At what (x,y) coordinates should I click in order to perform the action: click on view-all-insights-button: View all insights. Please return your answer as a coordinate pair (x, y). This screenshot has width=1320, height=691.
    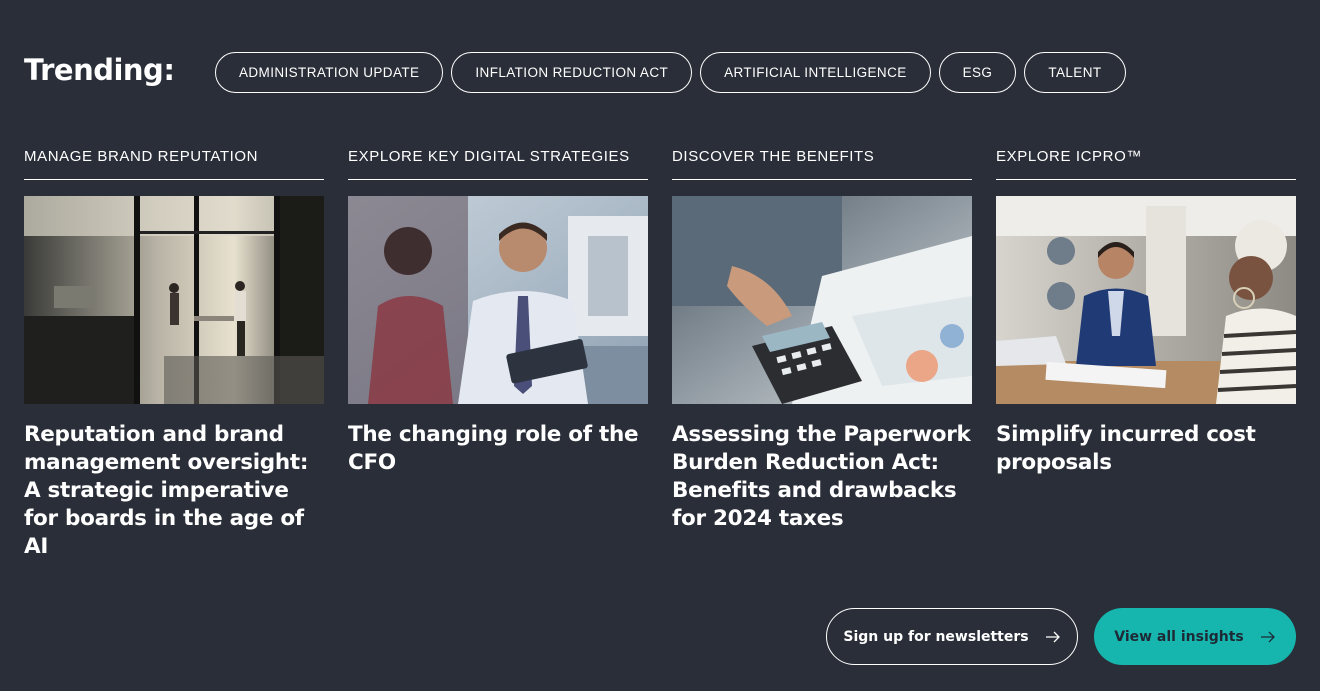
    Looking at the image, I should click on (1195, 636).